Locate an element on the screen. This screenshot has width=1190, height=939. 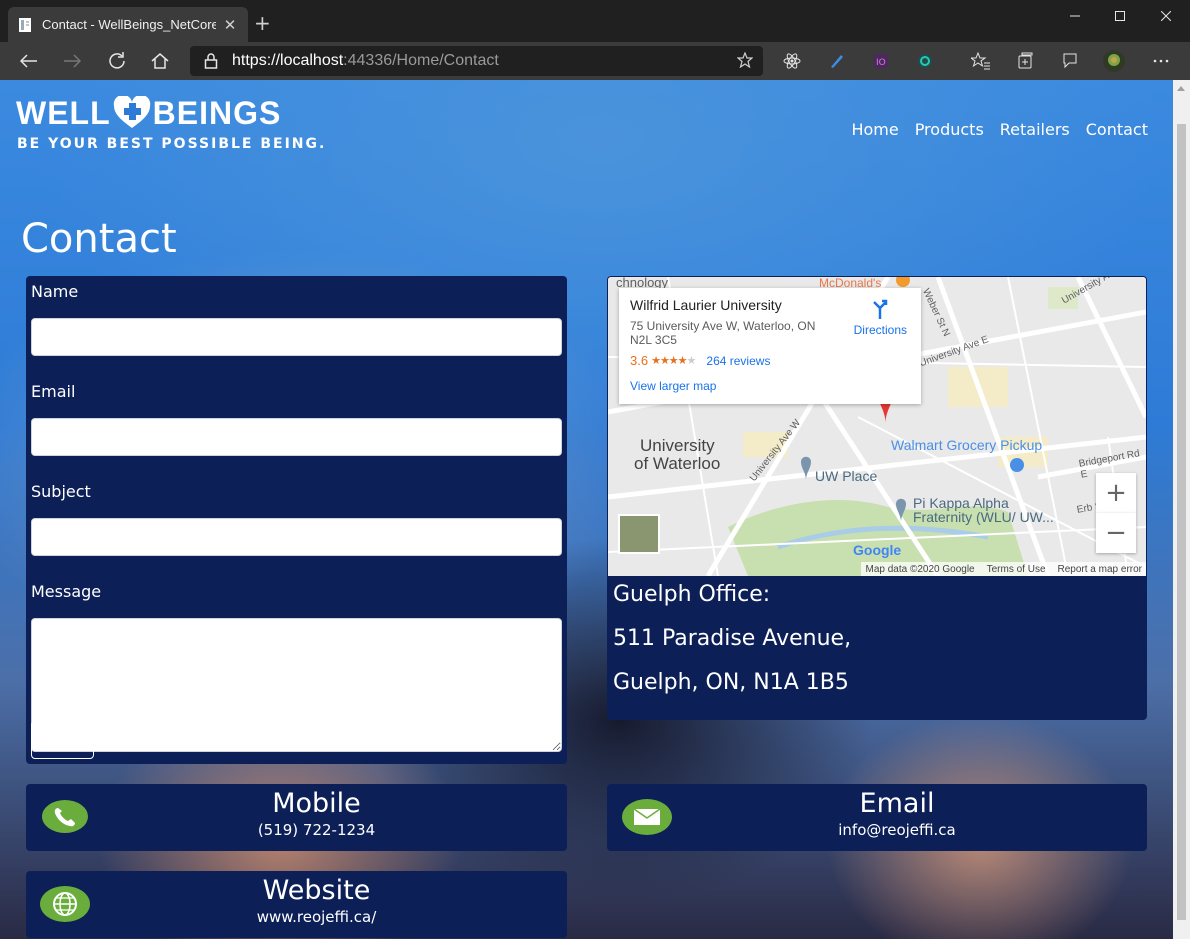
map-data-credit: Map data ©2020 Google is located at coordinates (920, 569).